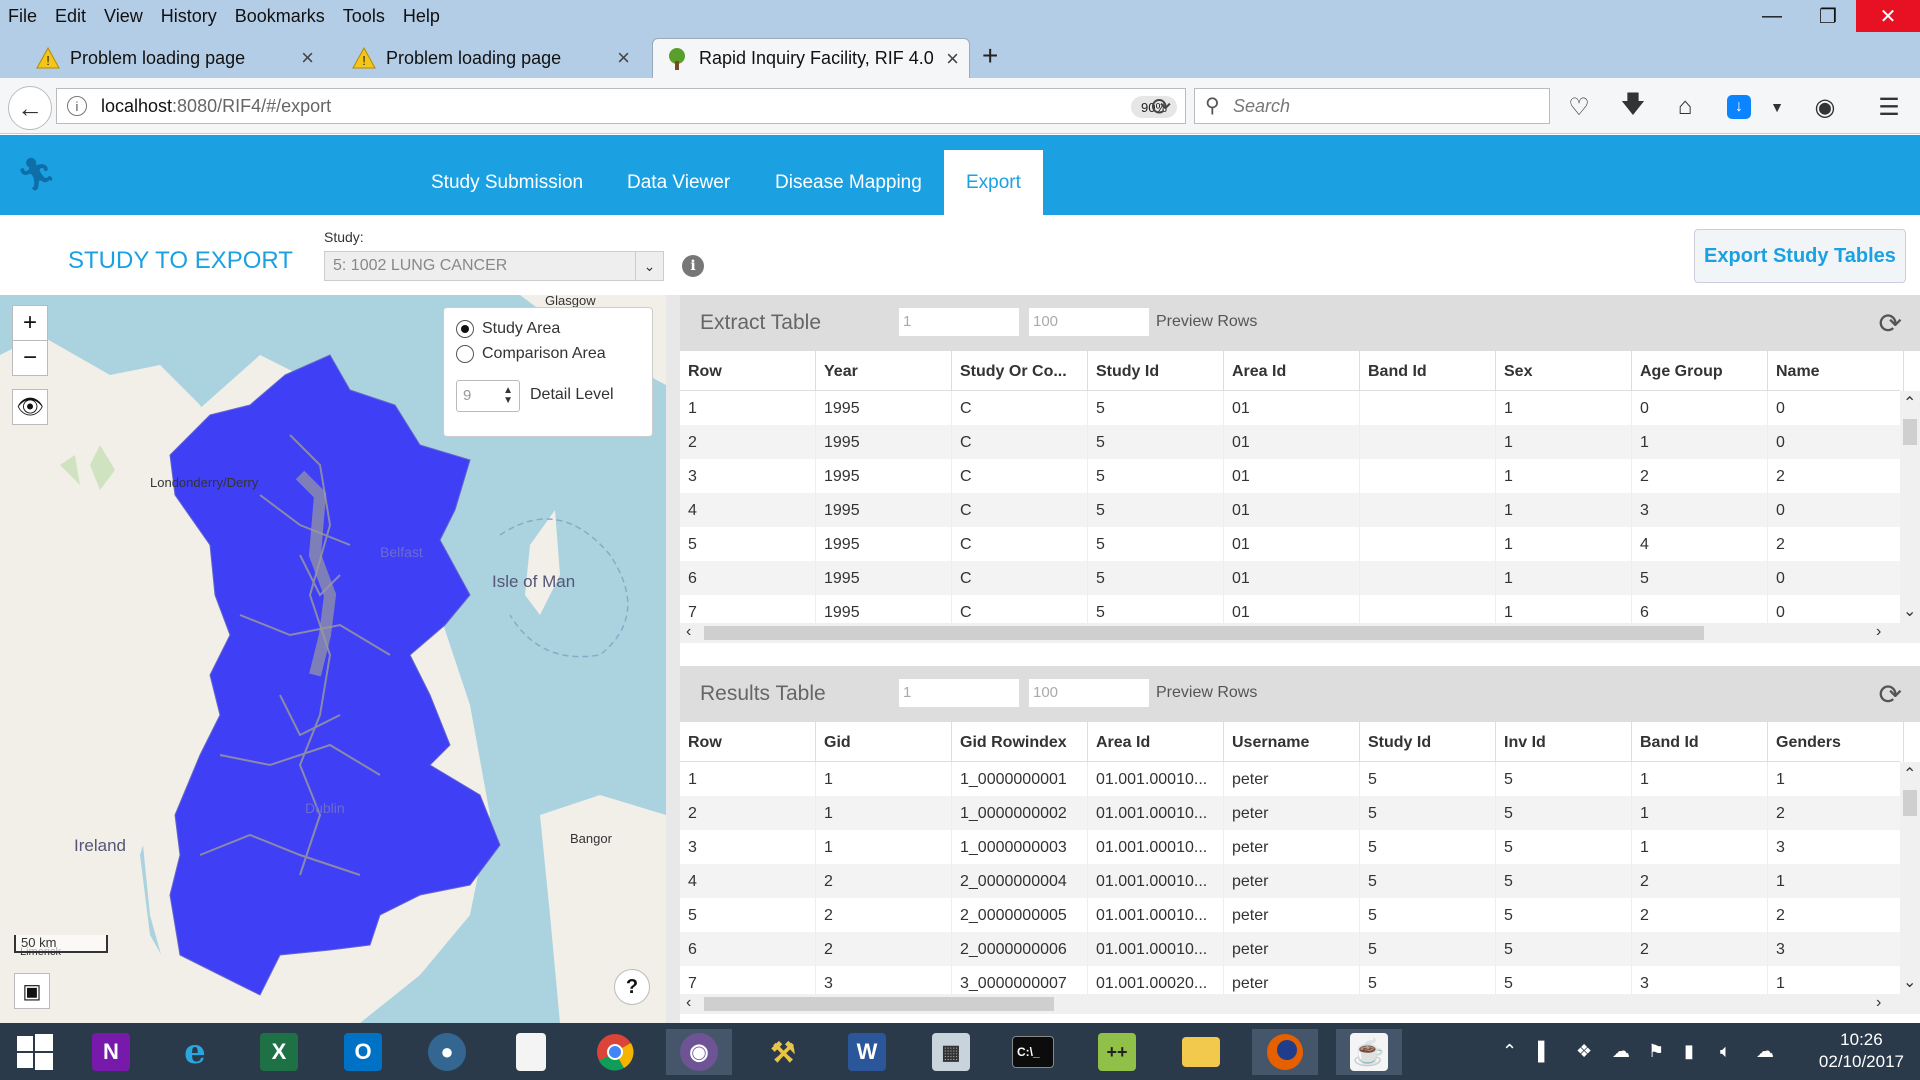 This screenshot has width=1920, height=1080. I want to click on column-header: Inv Id, so click(1564, 742).